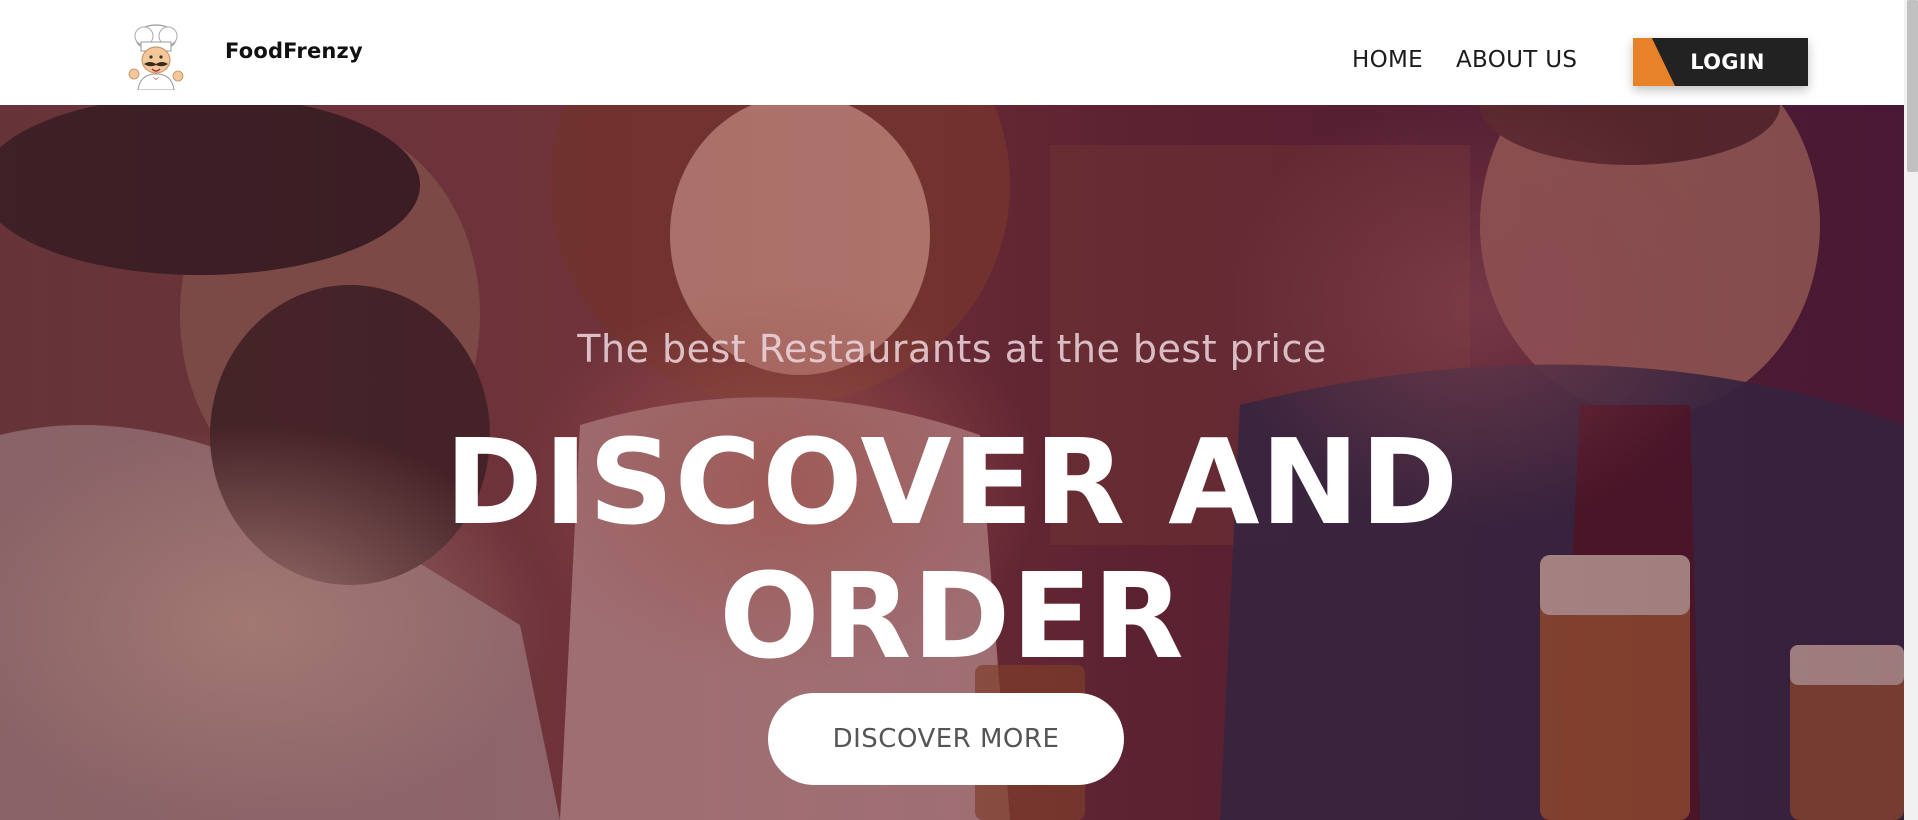 This screenshot has height=820, width=1918. I want to click on site-header: FoodFrenzy HOME ABOUT US LOGIN, so click(952, 52).